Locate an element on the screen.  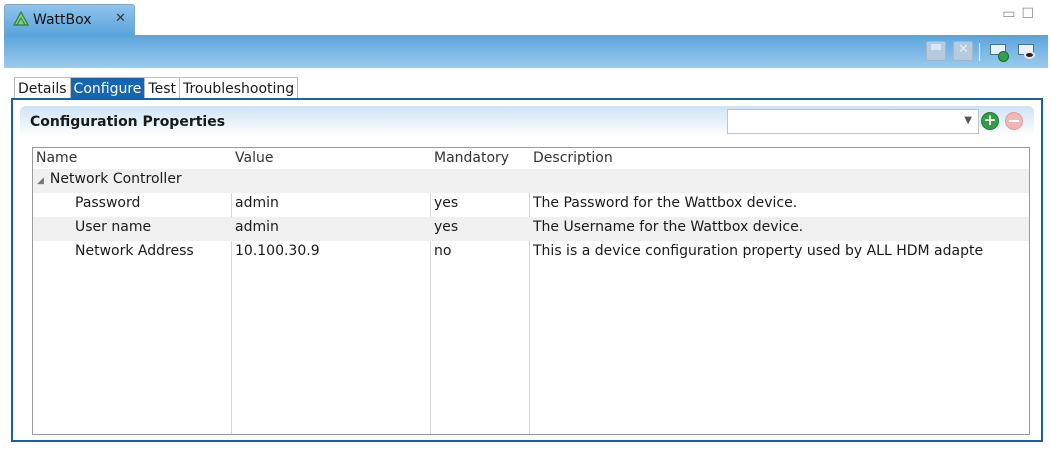
cell-mandatory: no is located at coordinates (443, 251).